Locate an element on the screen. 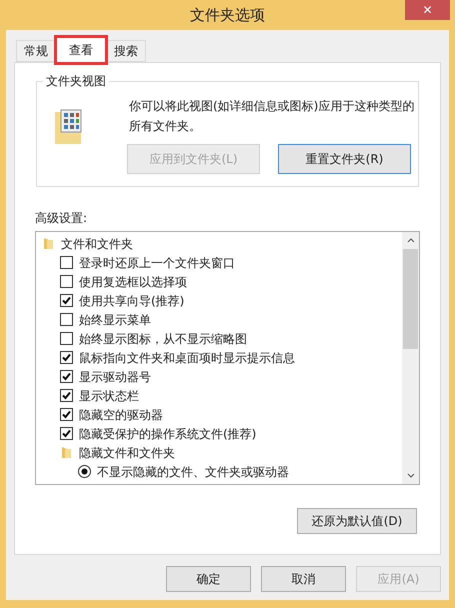  description-text: 你可以将此视图(如详细信息或图标)应用于这种类型的所有文件夹。 is located at coordinates (272, 116).